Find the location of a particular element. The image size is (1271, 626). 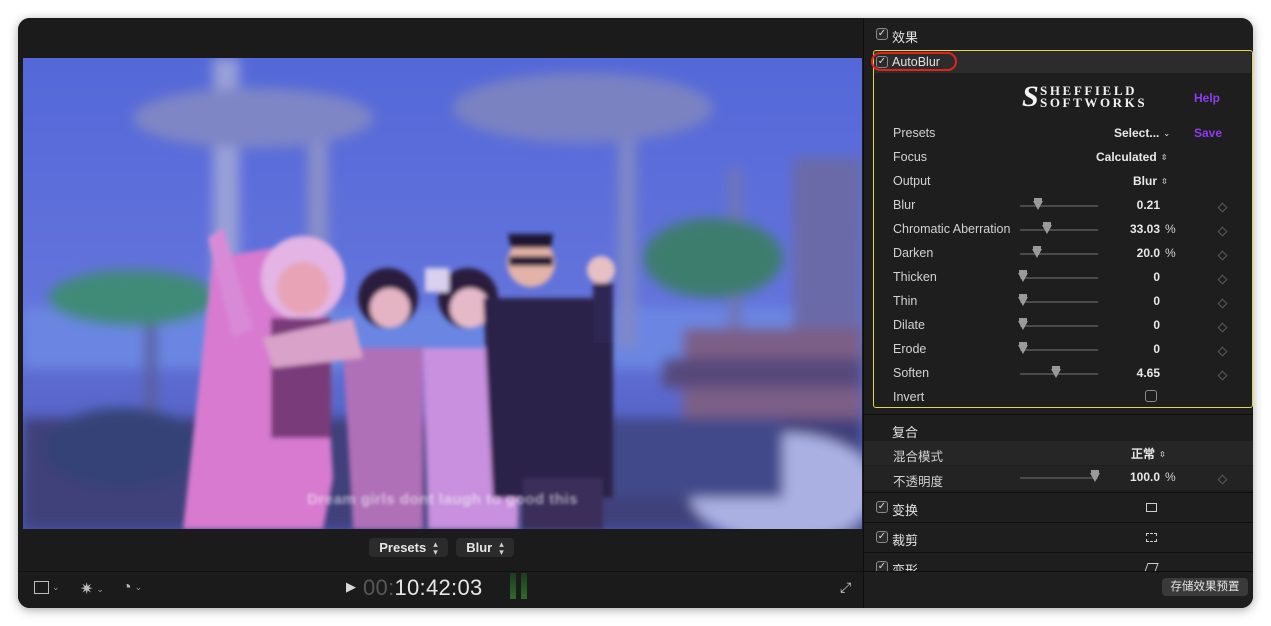

viewer-presets-label: Presets is located at coordinates (403, 547).